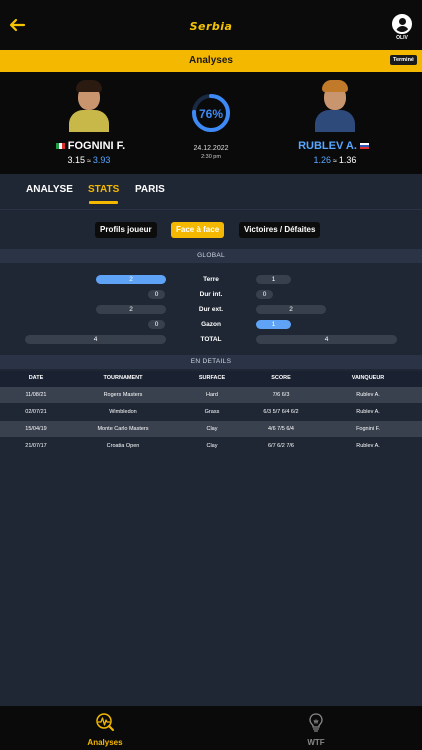 This screenshot has height=750, width=422. What do you see at coordinates (281, 446) in the screenshot?
I see `cell-score: 6/7 6/2 7/6` at bounding box center [281, 446].